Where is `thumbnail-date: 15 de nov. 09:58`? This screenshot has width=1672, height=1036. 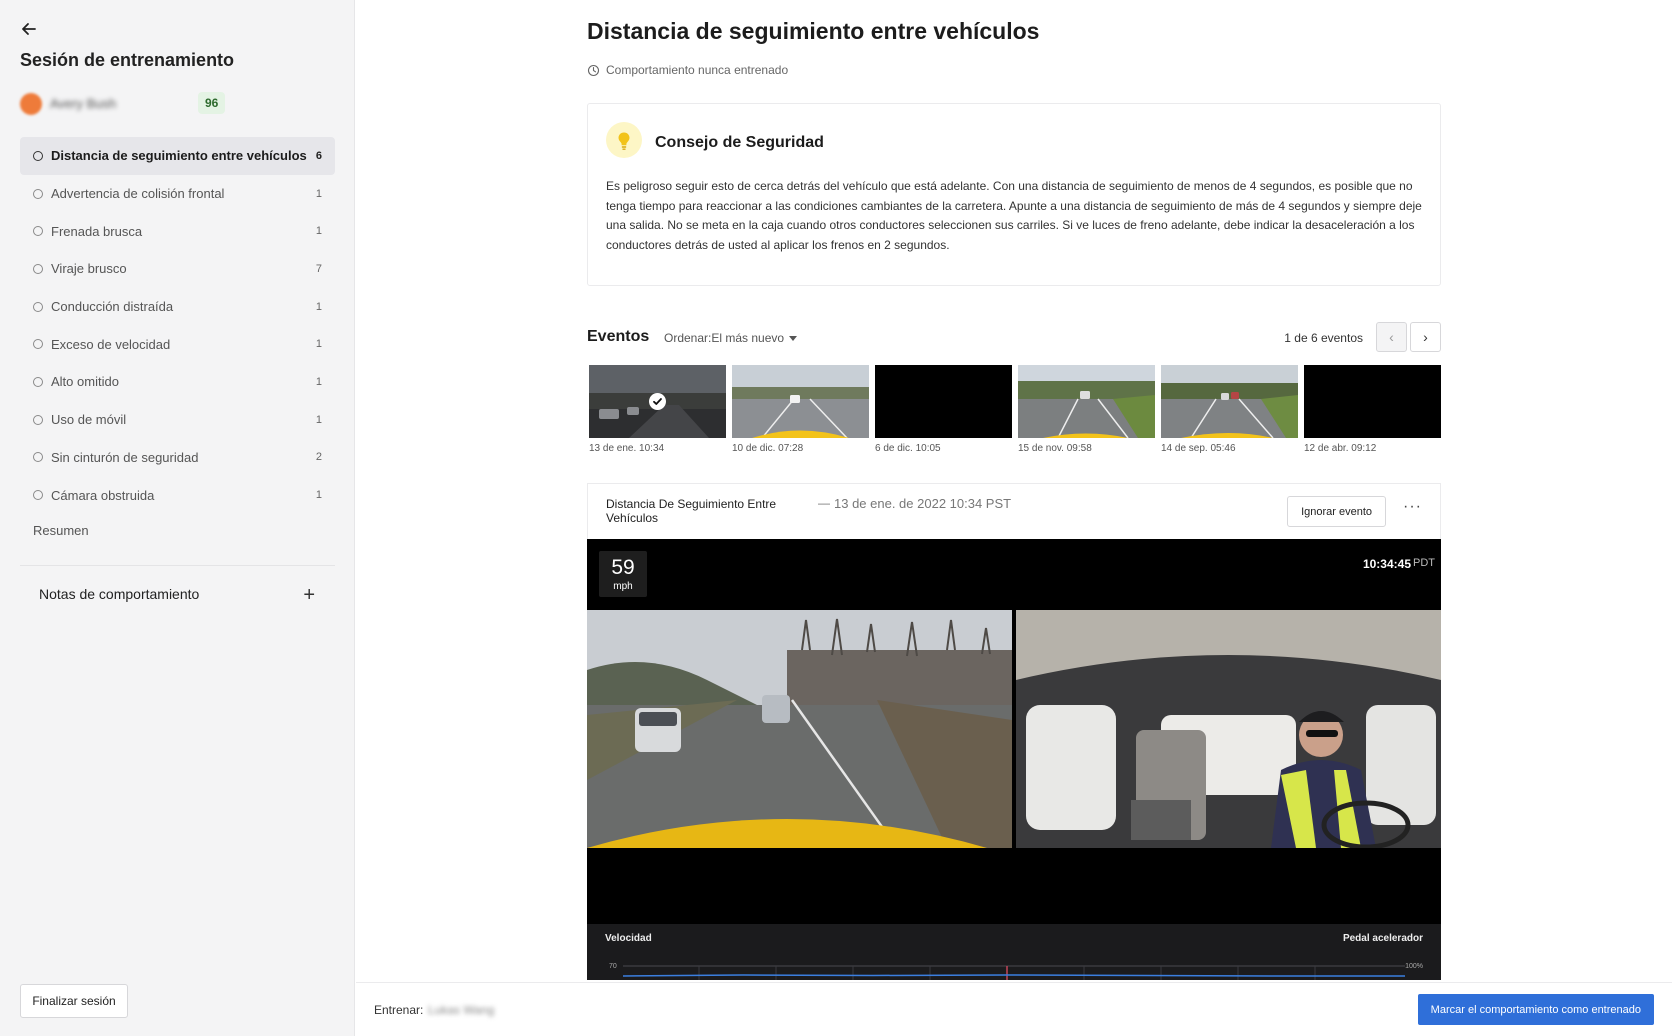
thumbnail-date: 15 de nov. 09:58 is located at coordinates (1055, 448).